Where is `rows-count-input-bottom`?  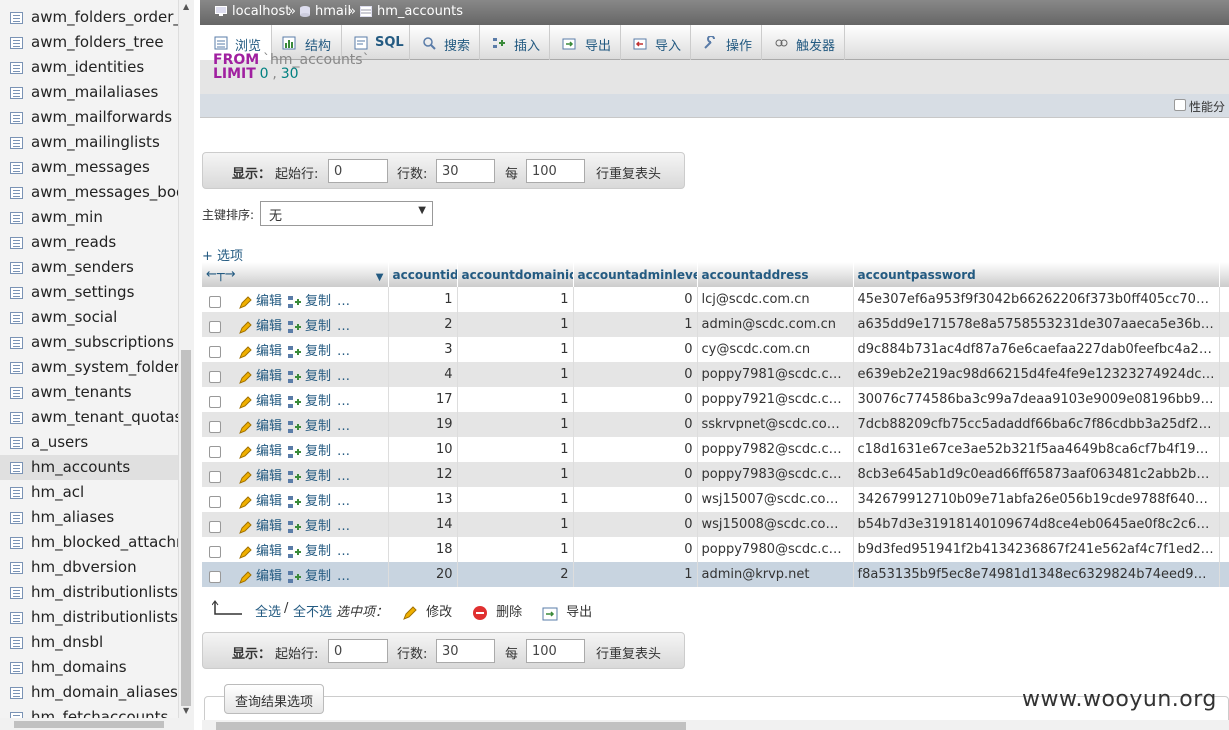 rows-count-input-bottom is located at coordinates (465, 651).